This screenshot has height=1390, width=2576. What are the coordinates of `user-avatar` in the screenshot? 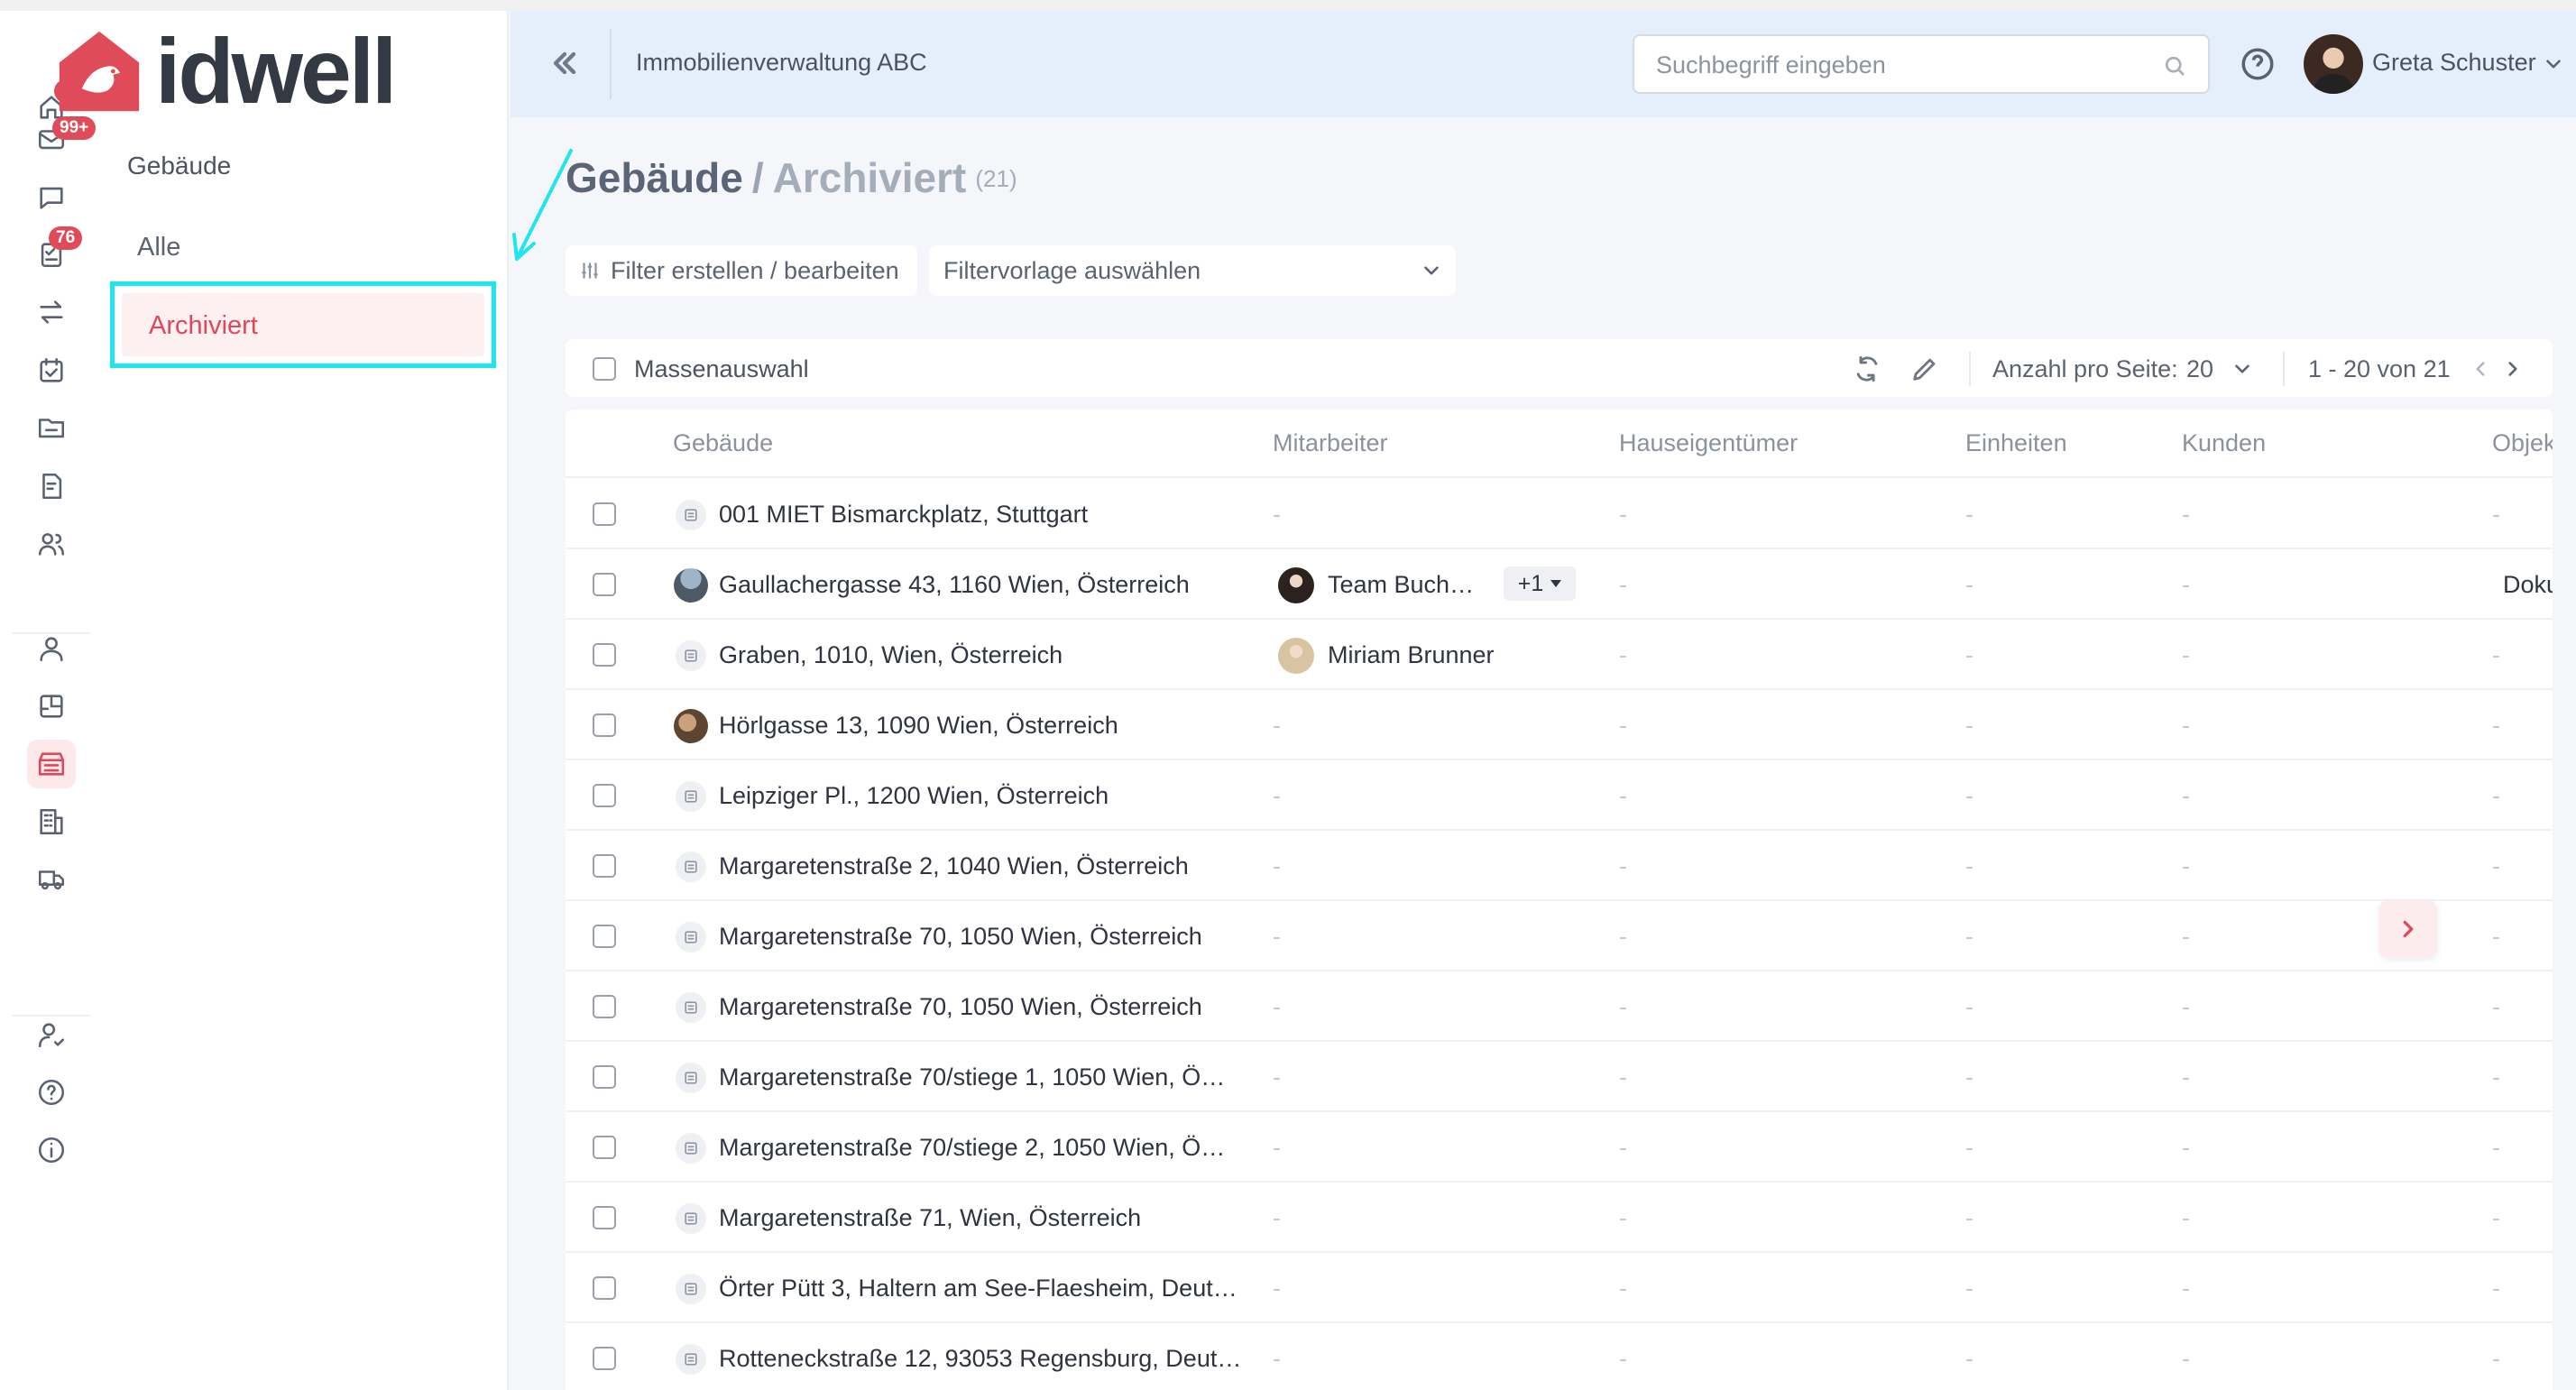 It's located at (2333, 64).